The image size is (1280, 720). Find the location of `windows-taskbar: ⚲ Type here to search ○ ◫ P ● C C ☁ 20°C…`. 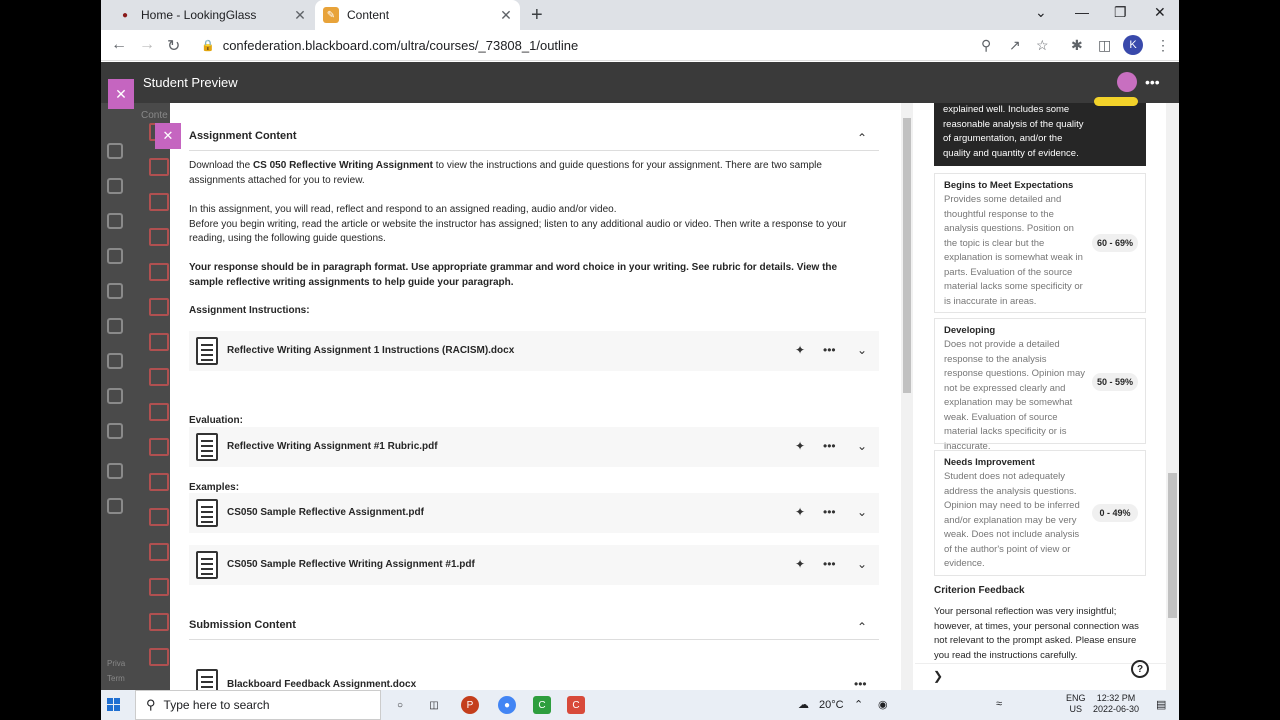

windows-taskbar: ⚲ Type here to search ○ ◫ P ● C C ☁ 20°C… is located at coordinates (640, 705).